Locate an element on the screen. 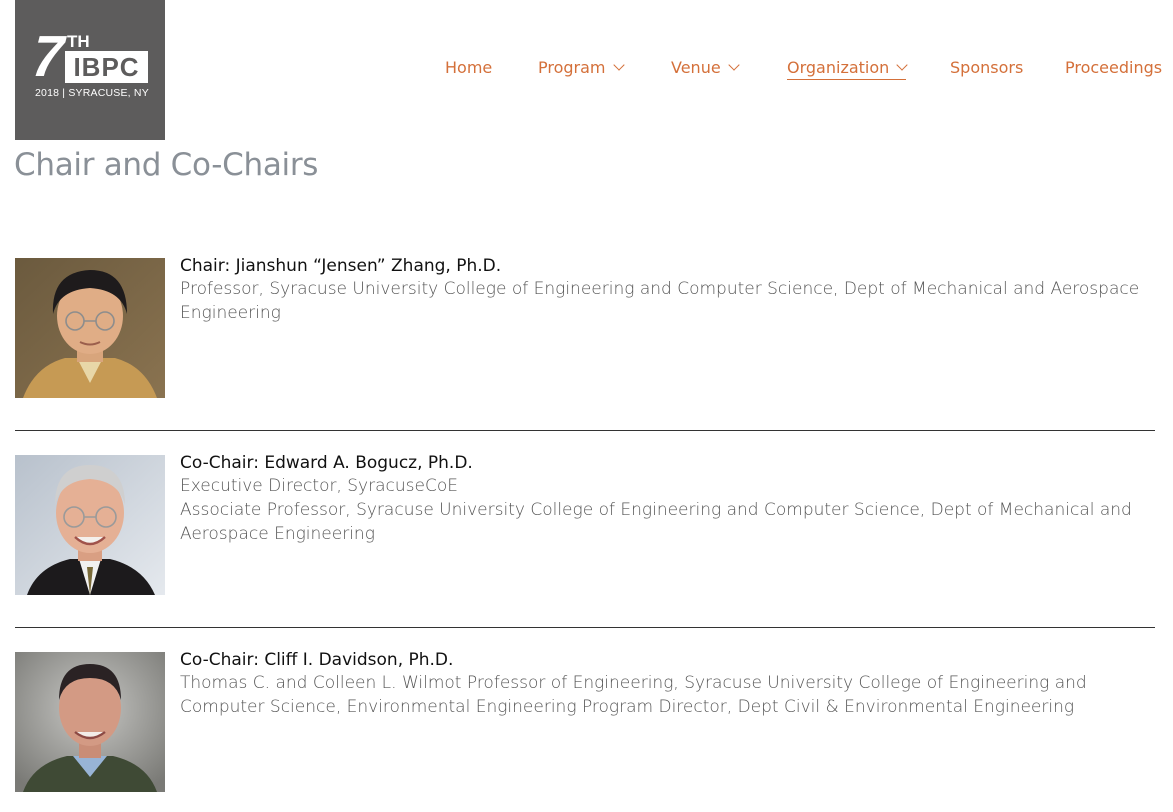 The width and height of the screenshot is (1173, 812). nav-proceedings: Proceedings is located at coordinates (1113, 68).